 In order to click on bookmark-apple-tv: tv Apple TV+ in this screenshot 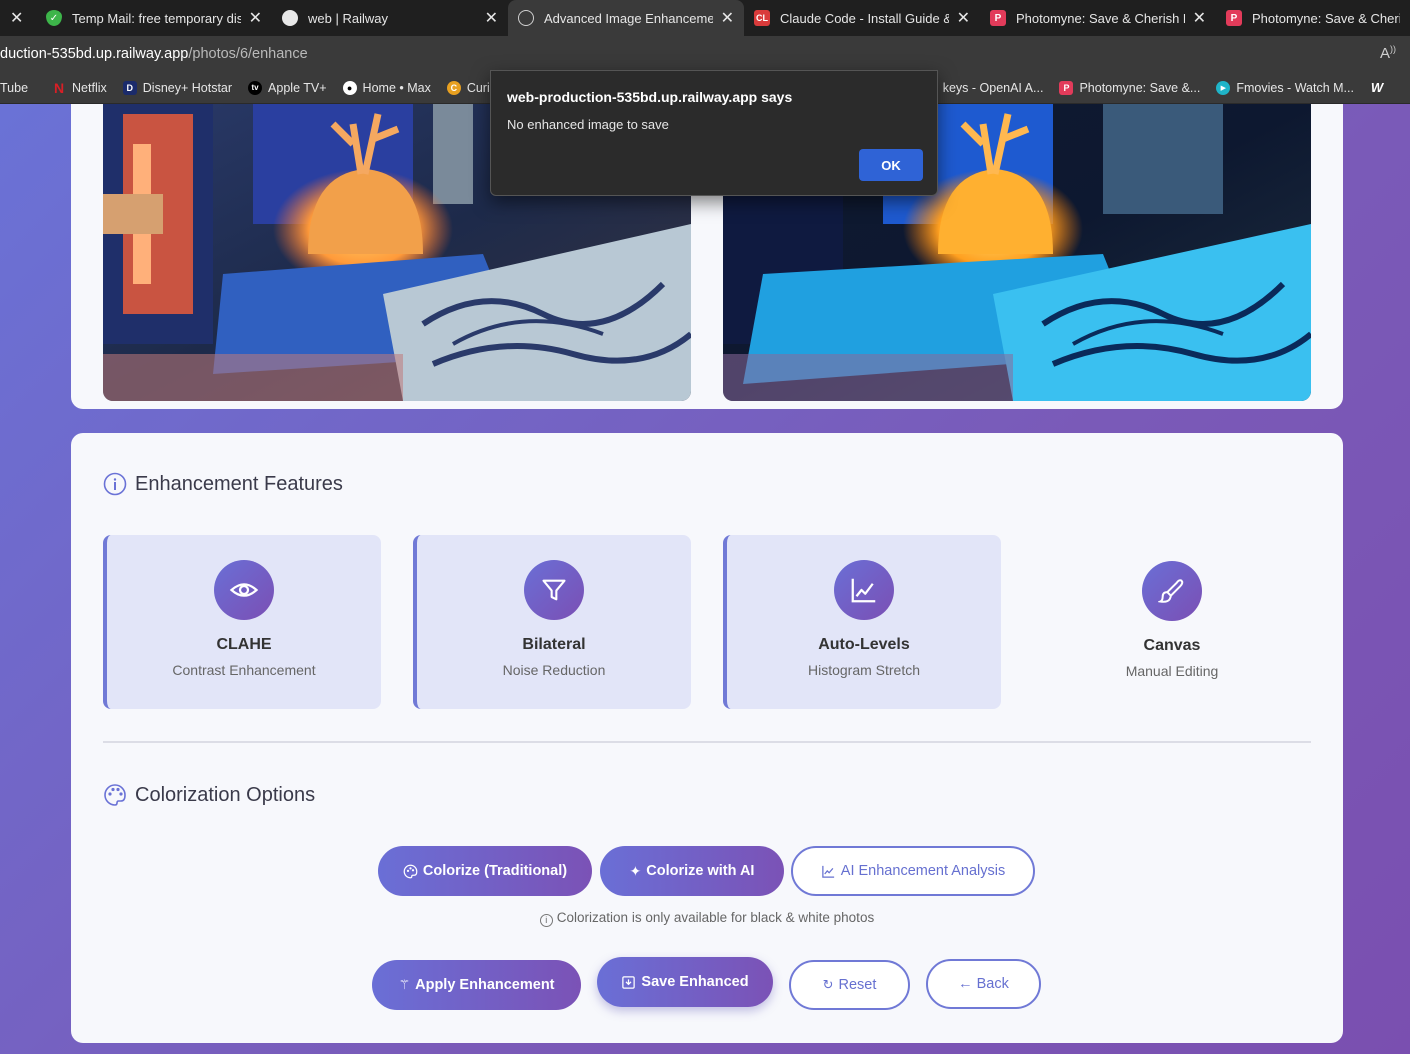, I will do `click(287, 87)`.